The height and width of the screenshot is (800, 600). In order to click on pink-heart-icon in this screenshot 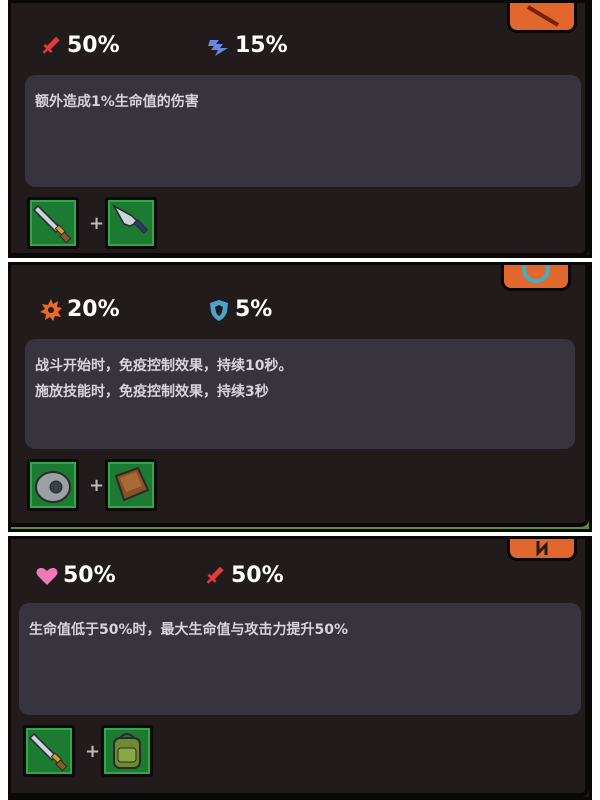, I will do `click(47, 576)`.